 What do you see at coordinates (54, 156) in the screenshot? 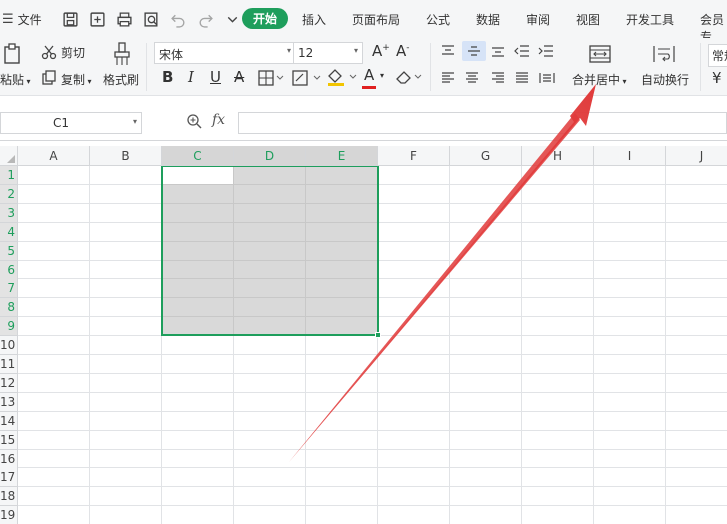
I see `column-header-a: A` at bounding box center [54, 156].